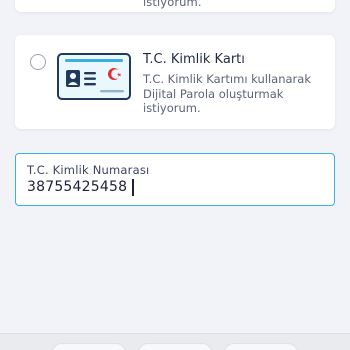  Describe the element at coordinates (88, 170) in the screenshot. I see `tc-id-number-label: T.C. Kimlik Numarası` at that location.